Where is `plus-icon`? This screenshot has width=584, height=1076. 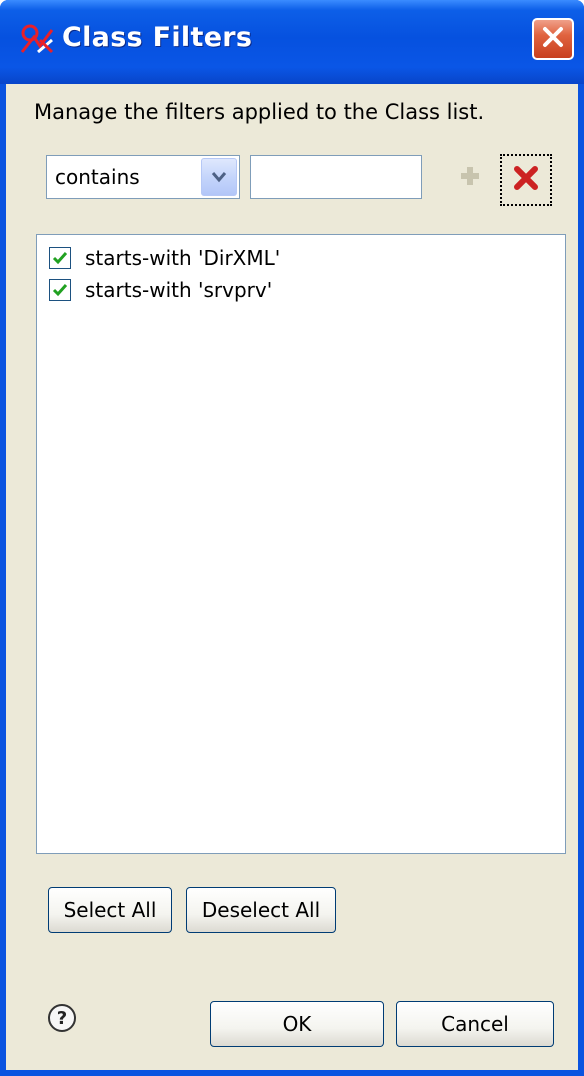
plus-icon is located at coordinates (470, 178).